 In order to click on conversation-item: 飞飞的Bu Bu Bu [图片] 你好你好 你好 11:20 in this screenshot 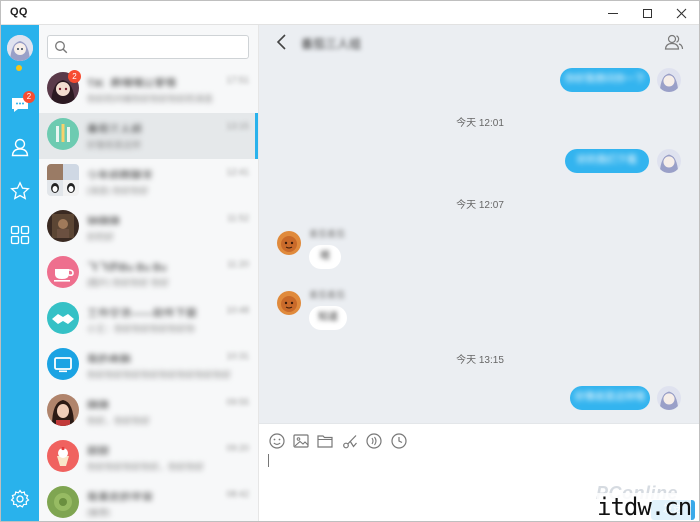, I will do `click(149, 274)`.